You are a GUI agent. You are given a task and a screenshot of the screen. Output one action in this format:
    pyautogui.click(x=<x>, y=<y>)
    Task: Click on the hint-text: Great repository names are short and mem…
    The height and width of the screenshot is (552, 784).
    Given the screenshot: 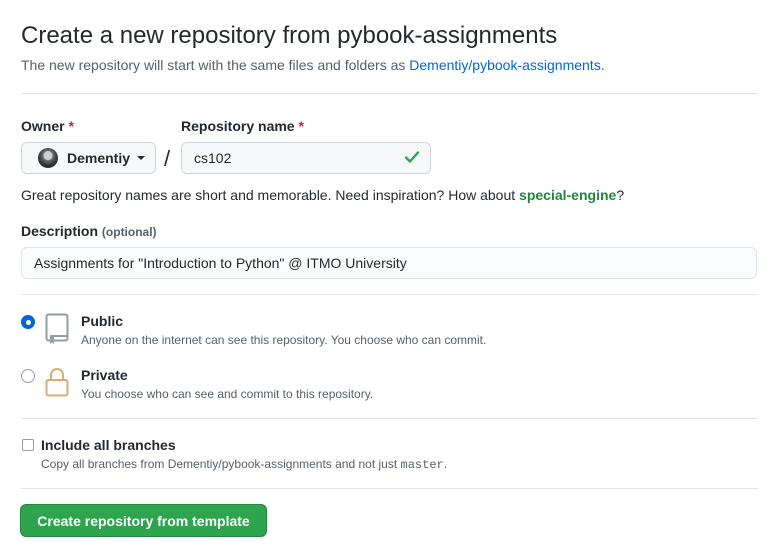 What is the action you would take?
    pyautogui.click(x=270, y=195)
    